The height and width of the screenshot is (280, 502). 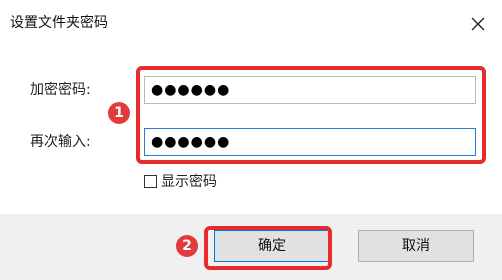 What do you see at coordinates (60, 90) in the screenshot?
I see `password-label: 加密密码:` at bounding box center [60, 90].